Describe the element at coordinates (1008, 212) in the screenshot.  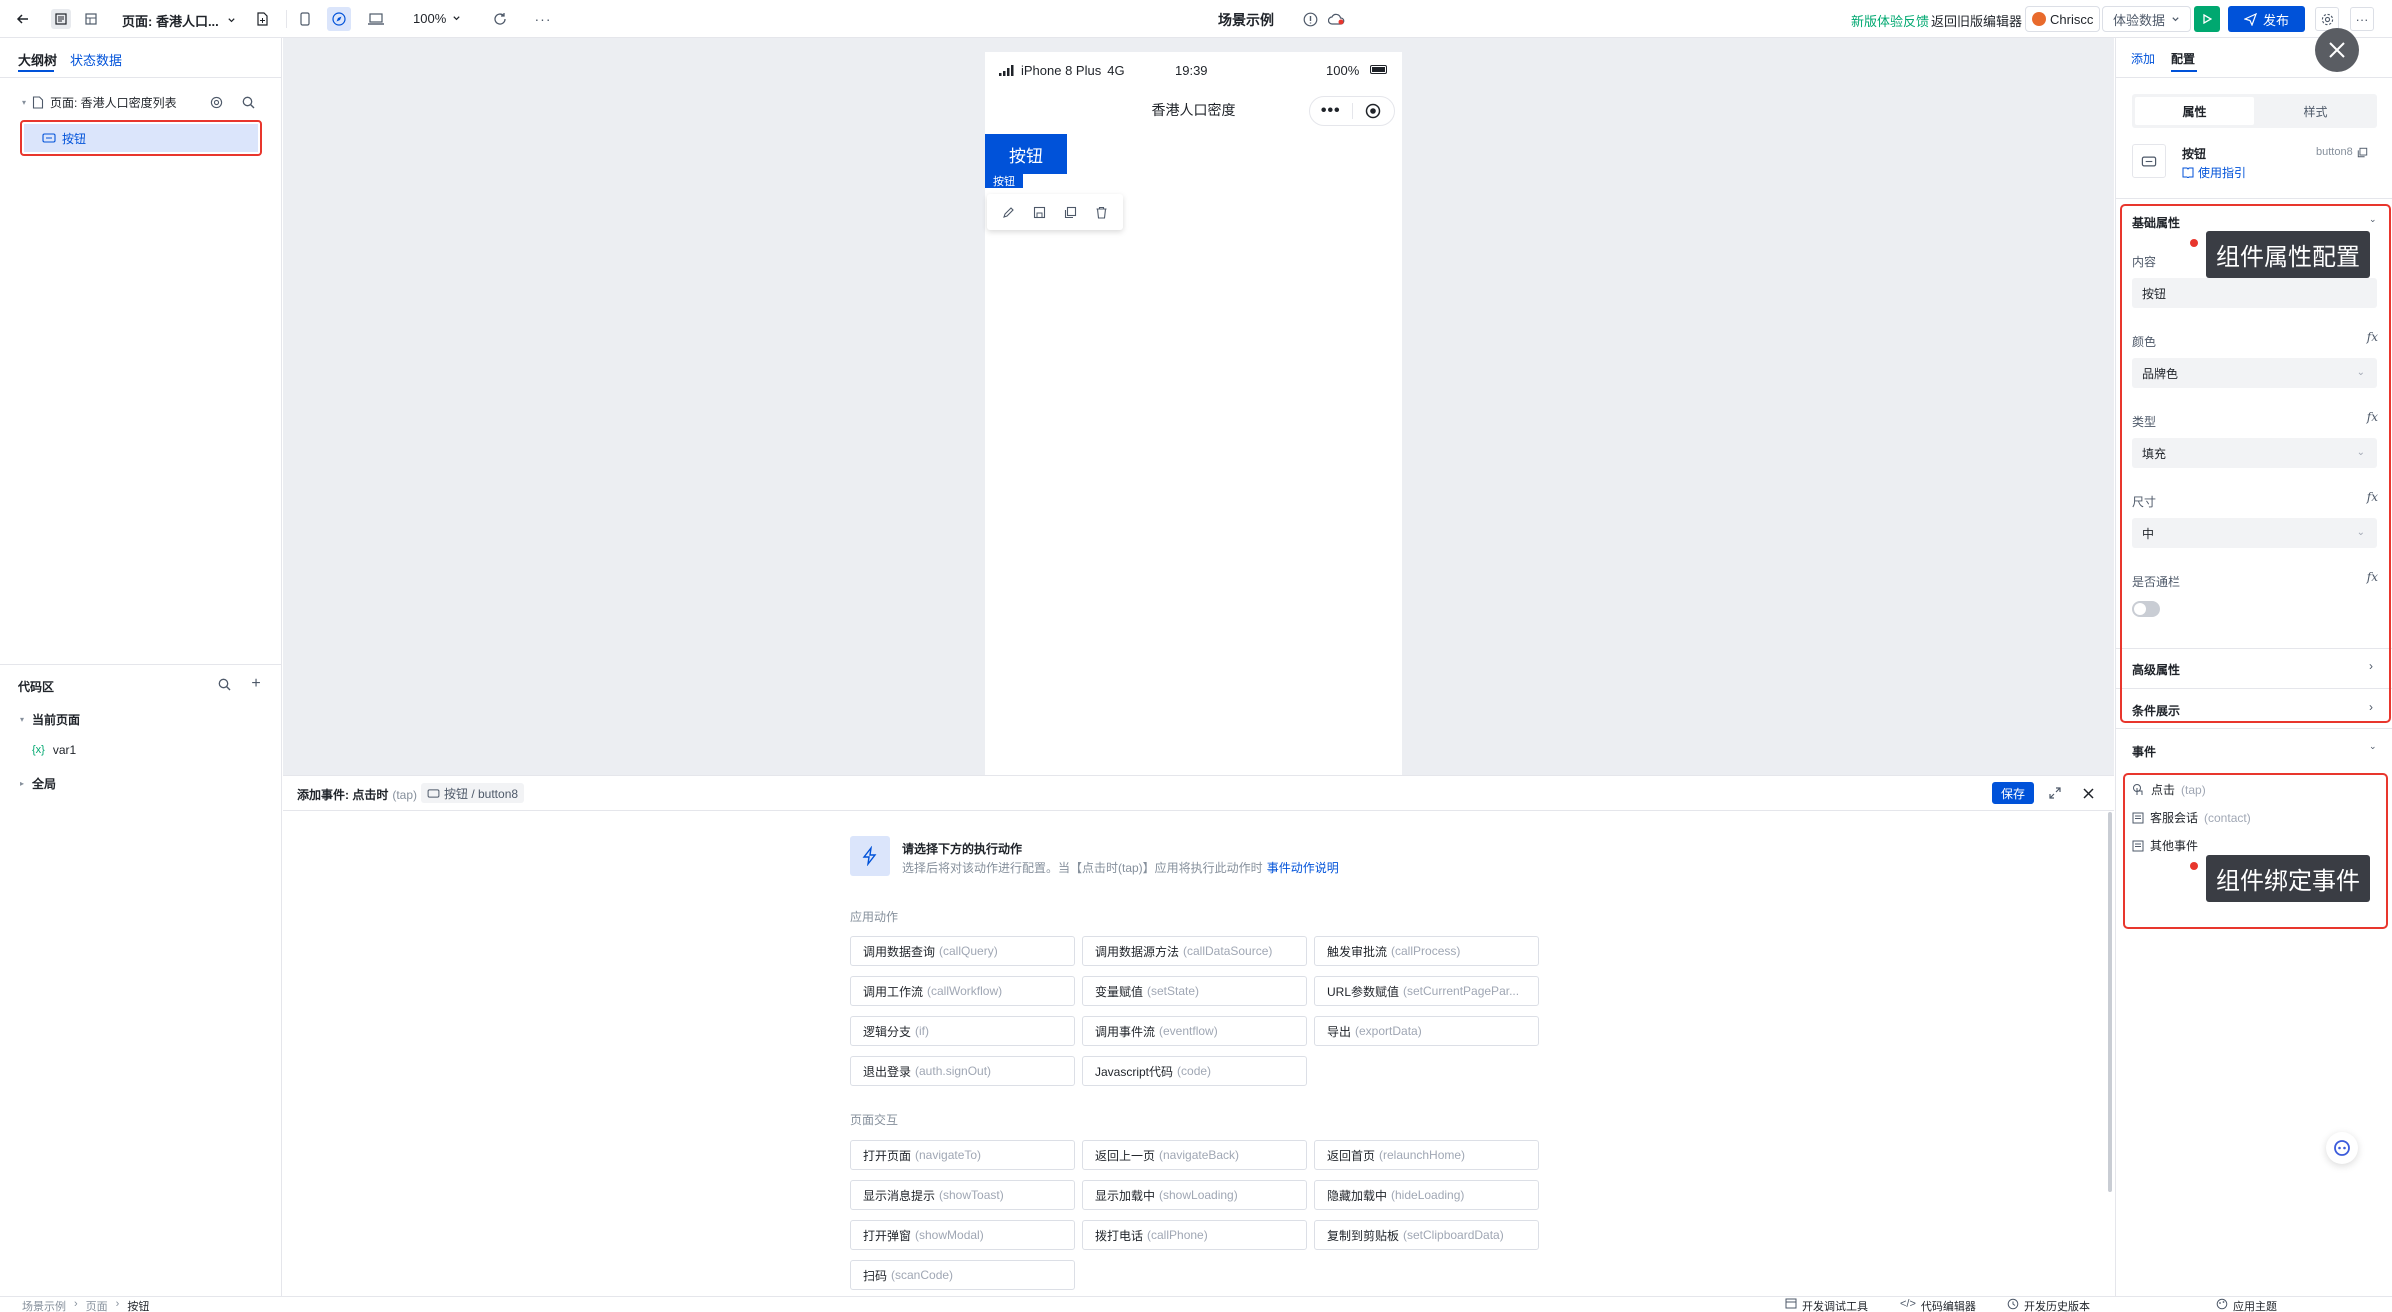
I see `edit-icon` at that location.